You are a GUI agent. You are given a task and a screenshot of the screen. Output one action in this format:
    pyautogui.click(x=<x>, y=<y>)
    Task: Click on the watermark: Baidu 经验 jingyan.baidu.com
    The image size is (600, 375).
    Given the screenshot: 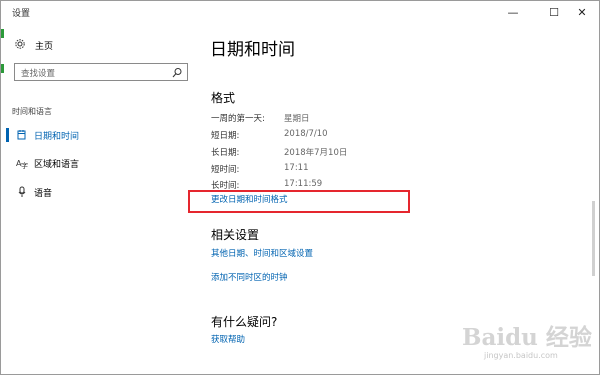 What is the action you would take?
    pyautogui.click(x=527, y=343)
    